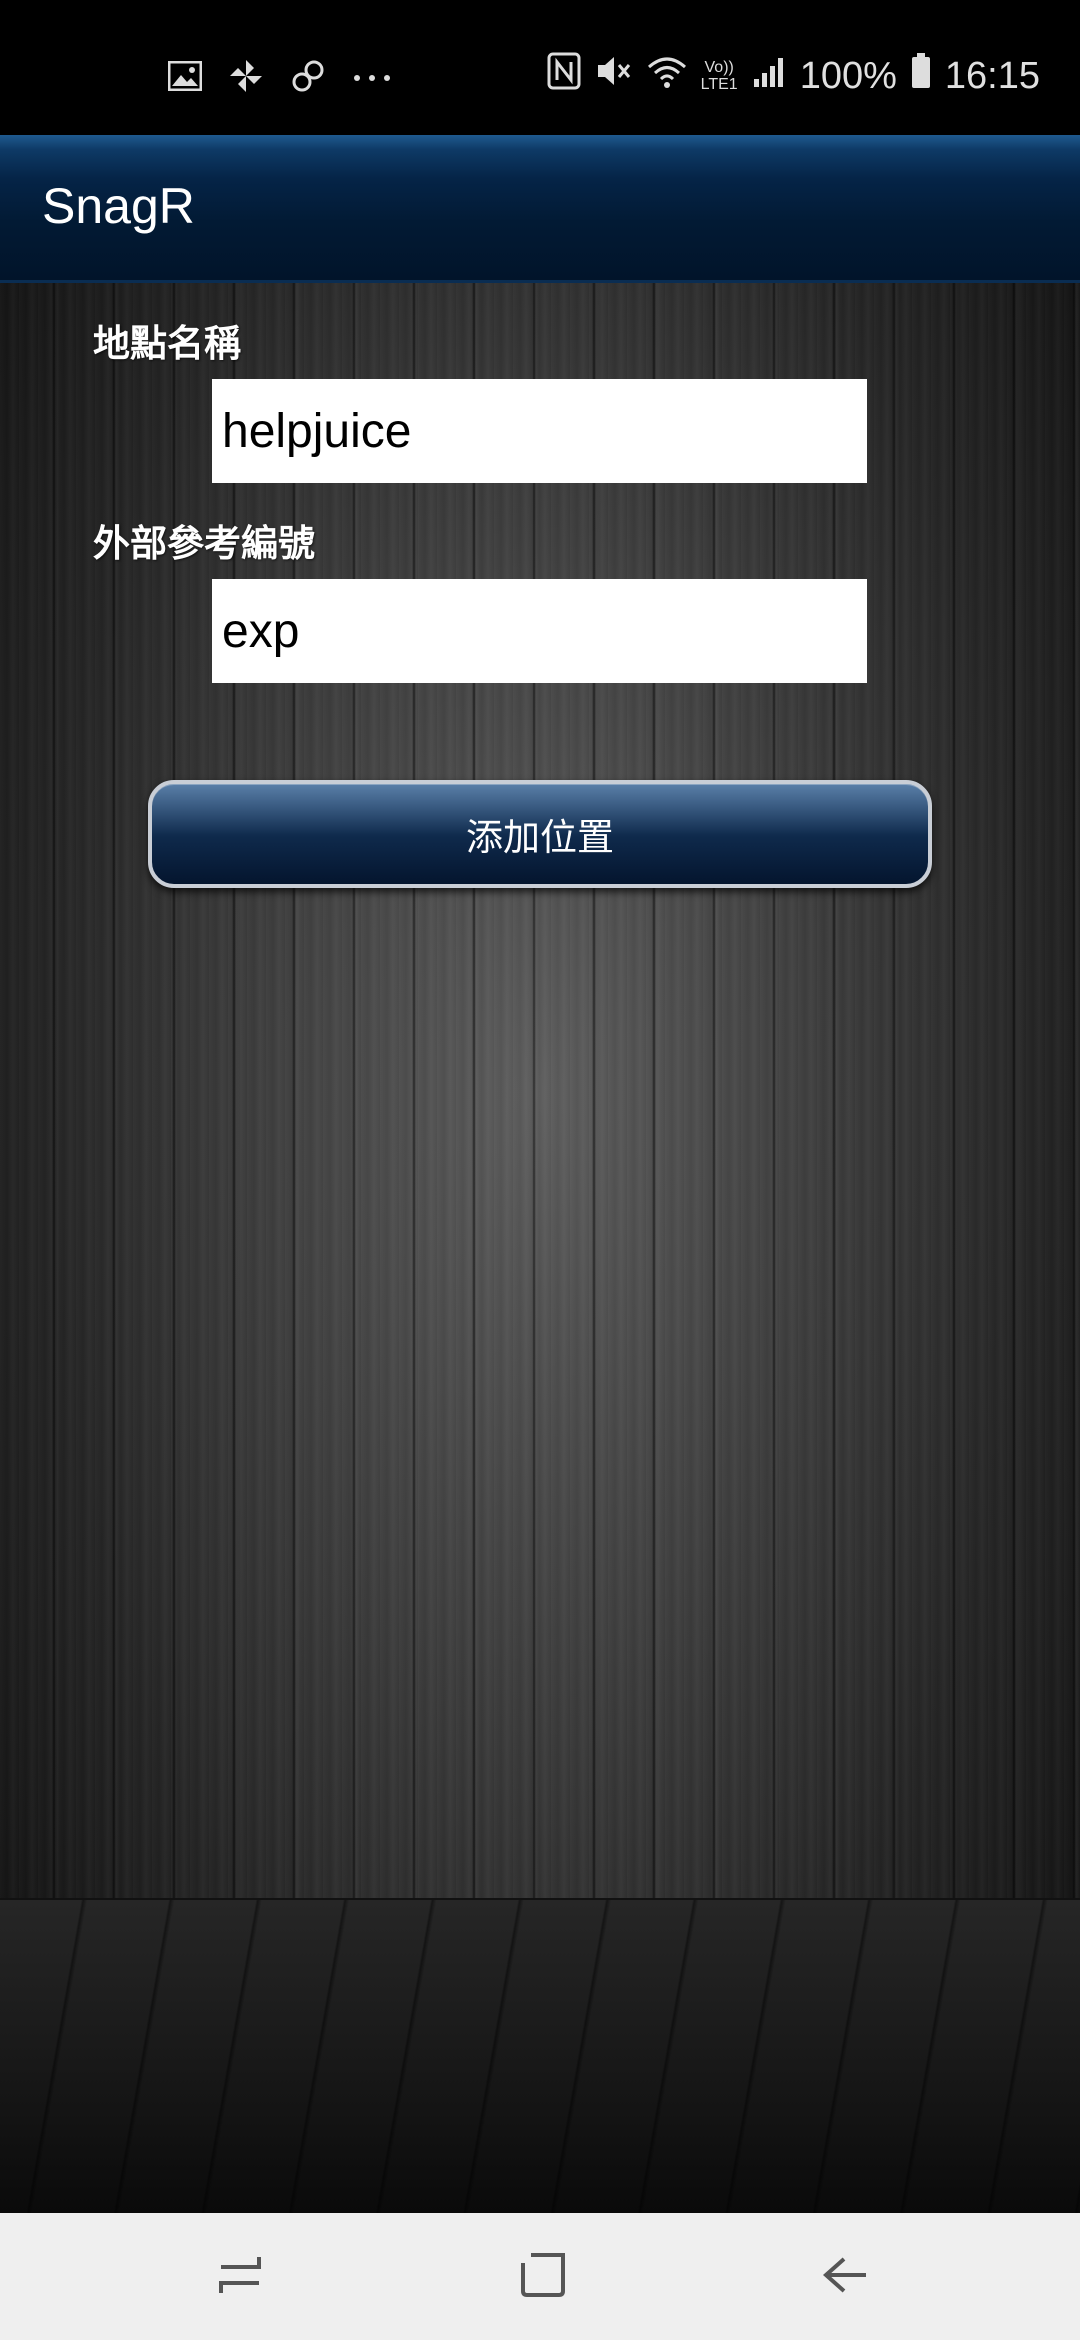 Image resolution: width=1080 pixels, height=2340 pixels. What do you see at coordinates (308, 78) in the screenshot?
I see `link-icon` at bounding box center [308, 78].